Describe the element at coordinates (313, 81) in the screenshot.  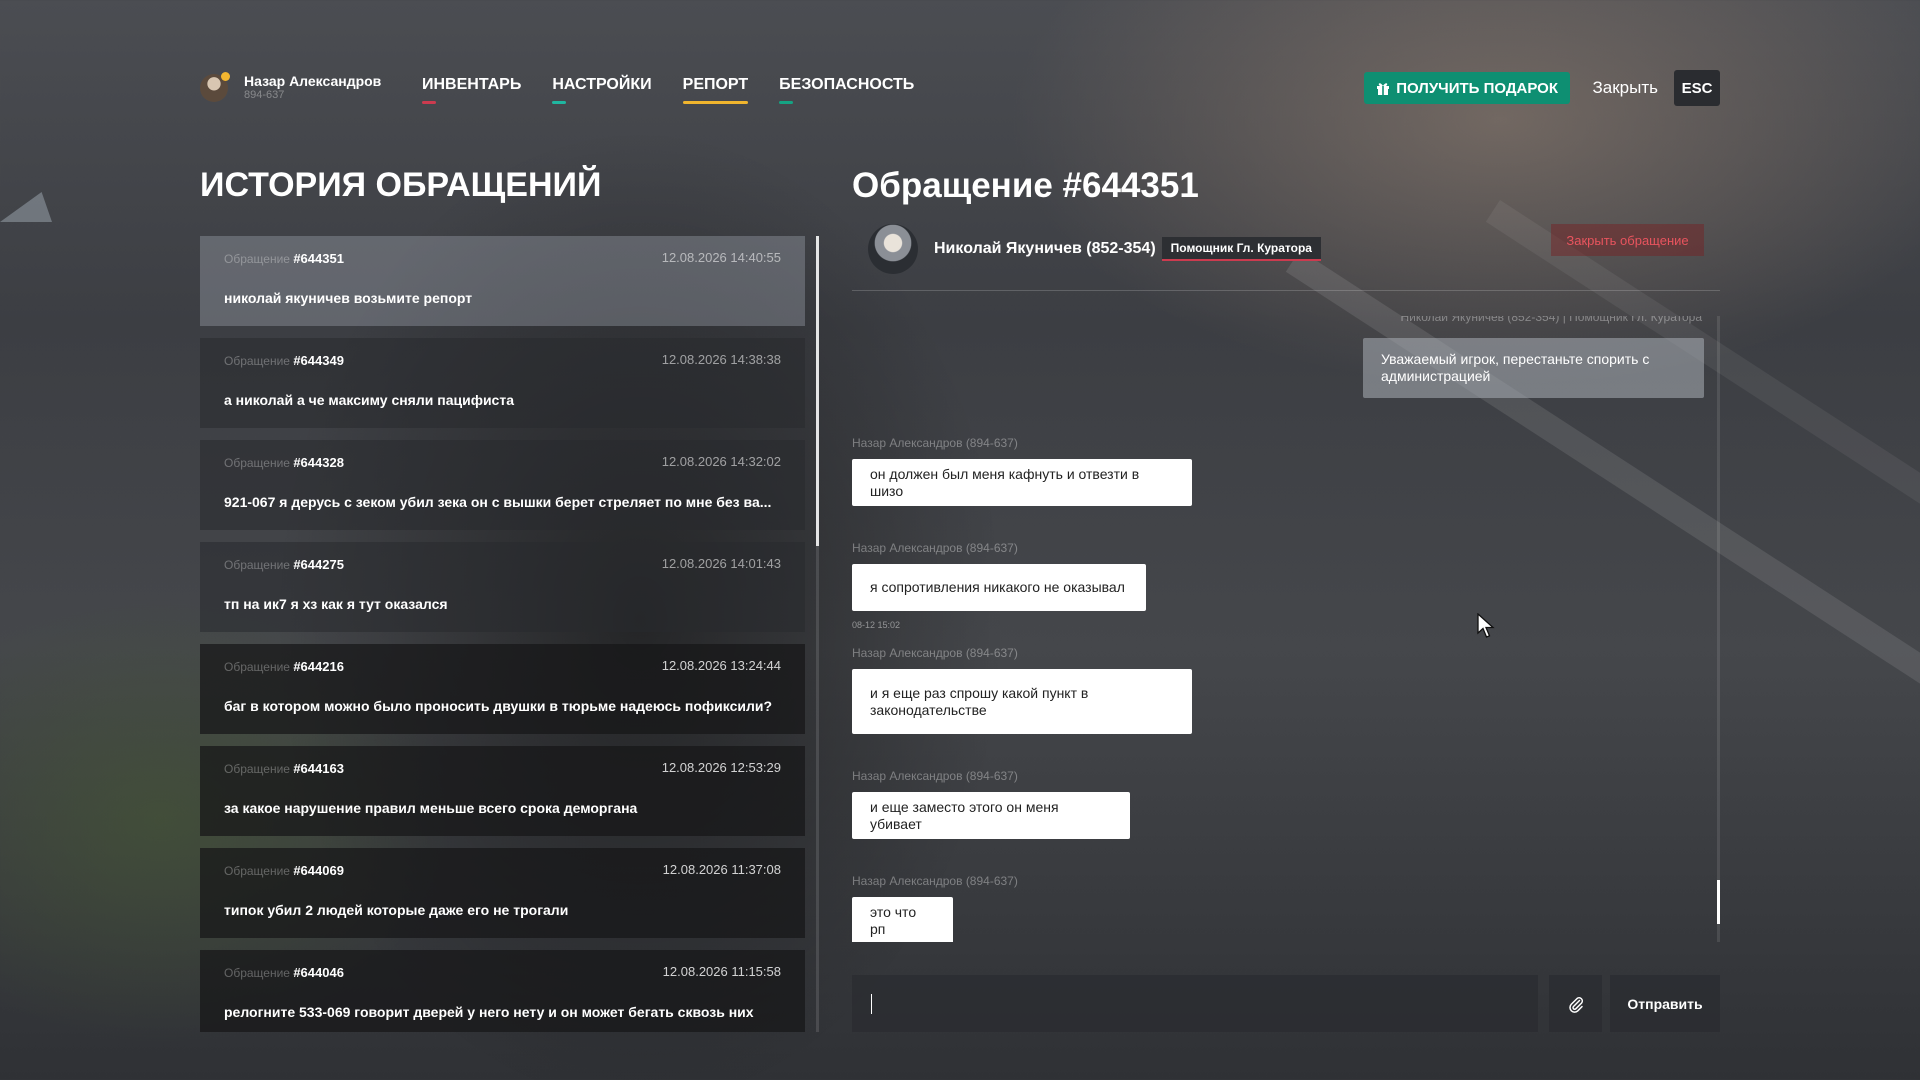
I see `profile-name: Назар Александров` at that location.